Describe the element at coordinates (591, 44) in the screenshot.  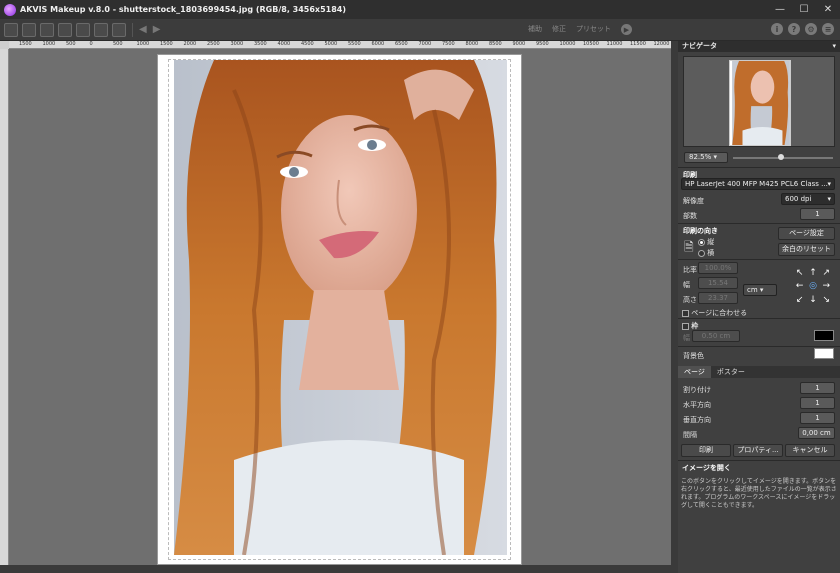
I see `ruler-tick-label: 10500` at that location.